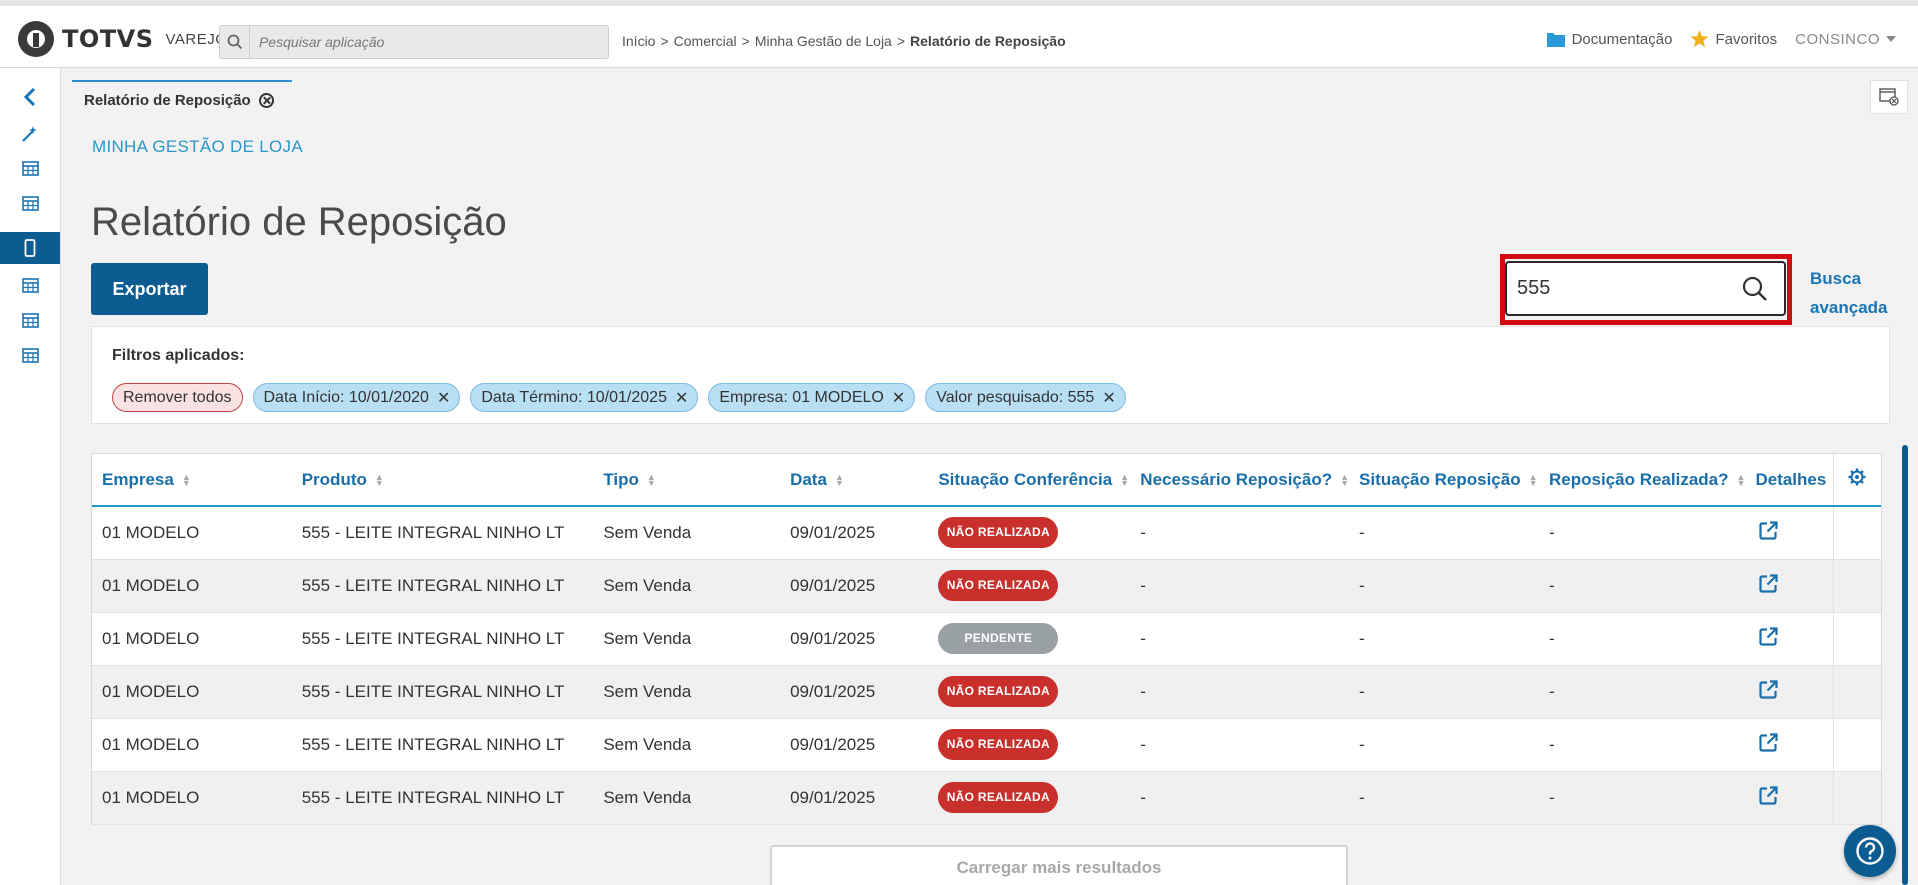  What do you see at coordinates (1239, 480) in the screenshot?
I see `column-header-necessario-reposicao: Necessário Reposição? ▲ ▼` at bounding box center [1239, 480].